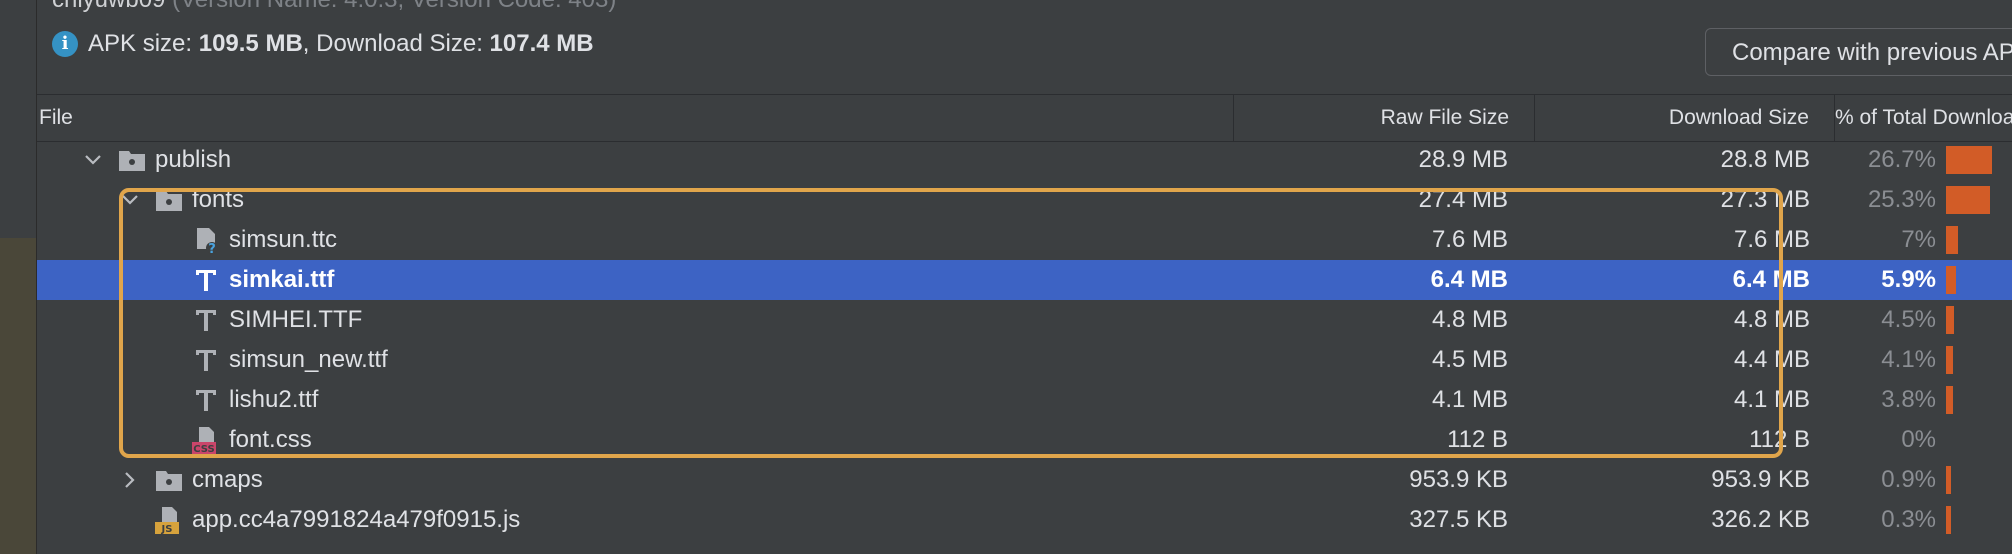 Image resolution: width=2012 pixels, height=554 pixels. What do you see at coordinates (283, 239) in the screenshot?
I see `file-name: simsun.ttc` at bounding box center [283, 239].